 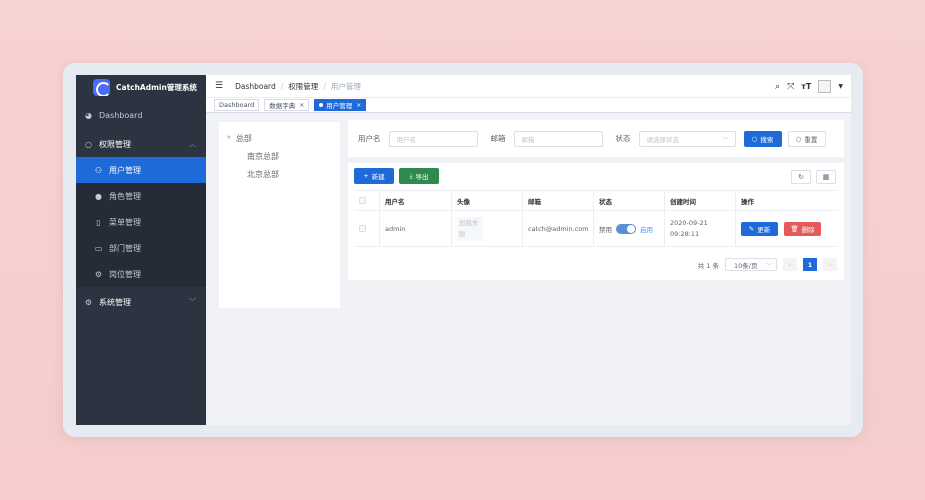 I want to click on table-header-cell: 邮箱, so click(x=558, y=200).